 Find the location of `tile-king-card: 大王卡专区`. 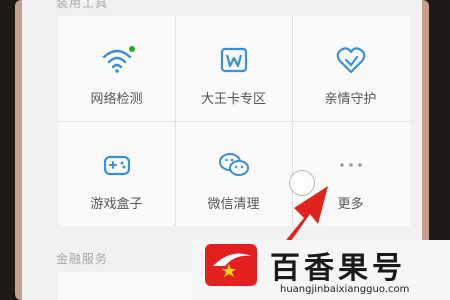

tile-king-card: 大王卡专区 is located at coordinates (233, 68).